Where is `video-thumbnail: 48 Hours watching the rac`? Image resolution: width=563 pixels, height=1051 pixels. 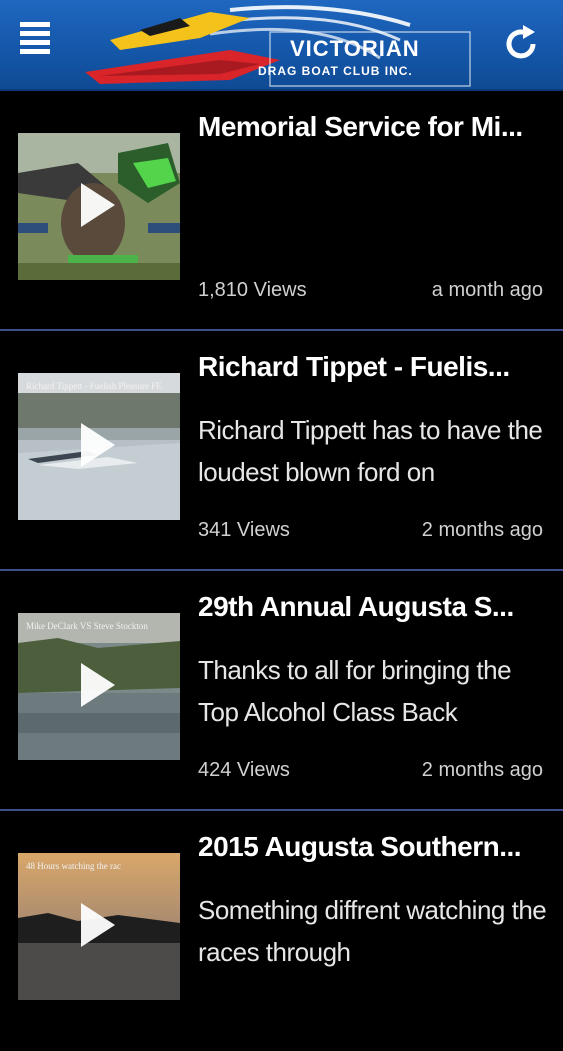
video-thumbnail: 48 Hours watching the rac is located at coordinates (99, 926).